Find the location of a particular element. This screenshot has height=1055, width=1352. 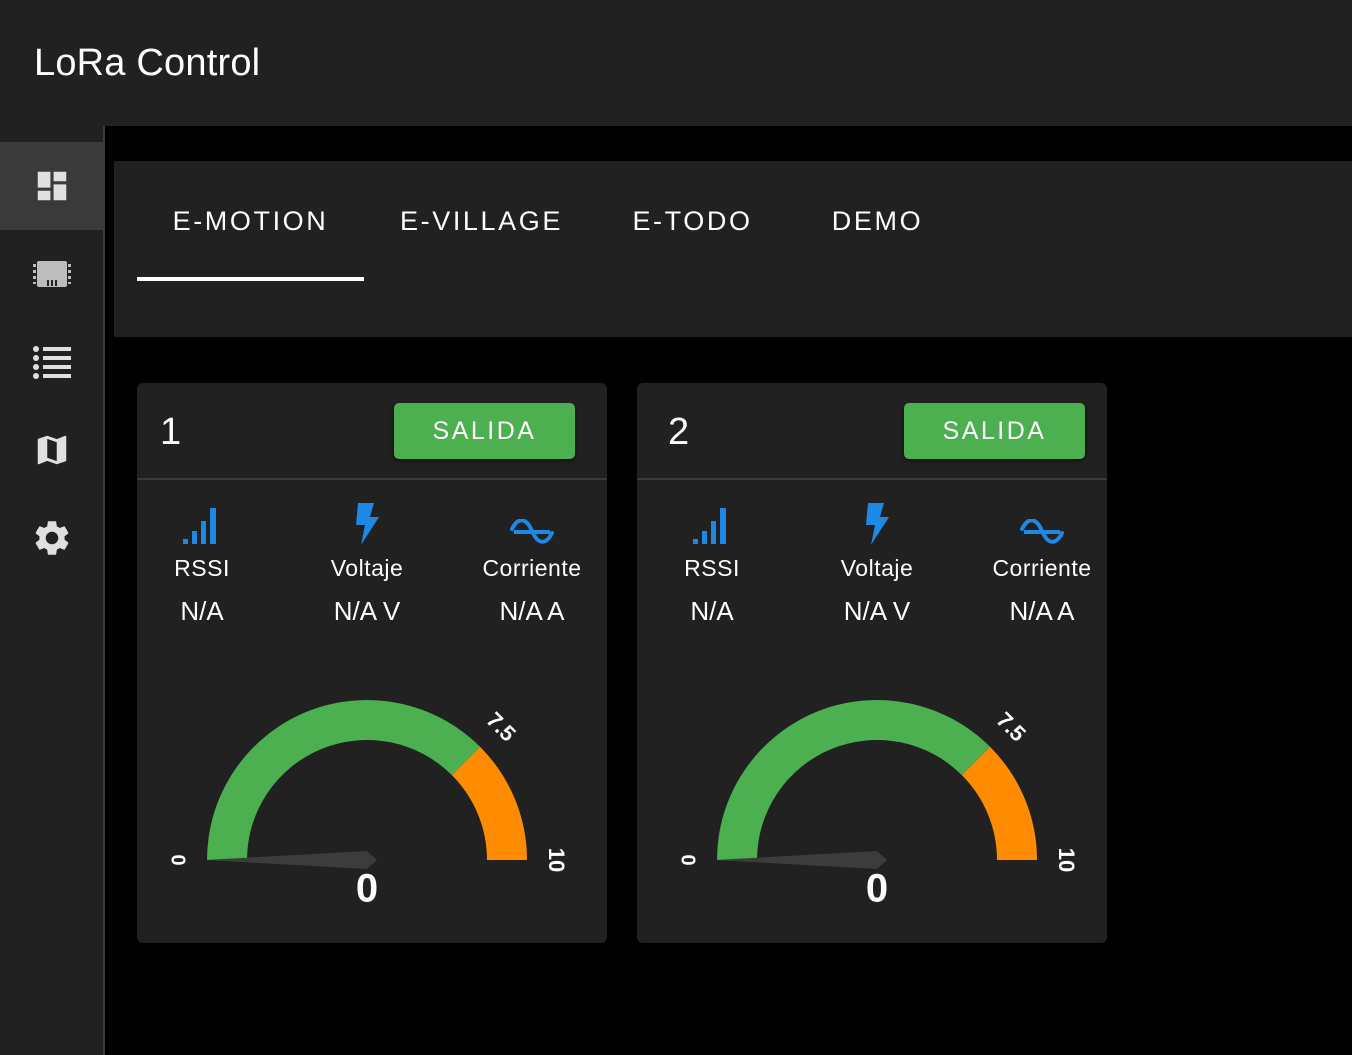

sidebar is located at coordinates (52, 590).